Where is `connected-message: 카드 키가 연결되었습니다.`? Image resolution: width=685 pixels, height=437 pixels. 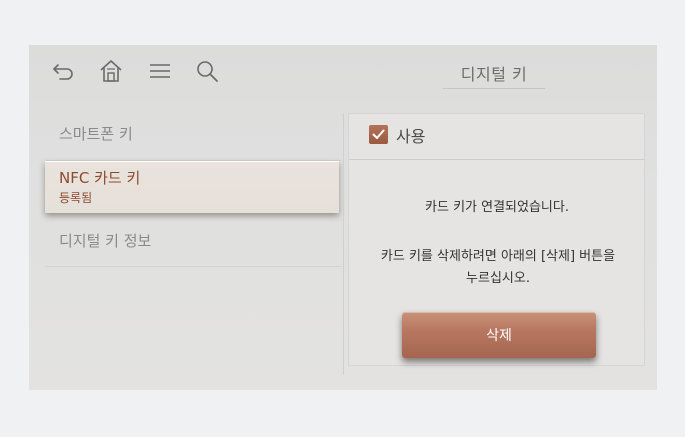 connected-message: 카드 키가 연결되었습니다. is located at coordinates (497, 207).